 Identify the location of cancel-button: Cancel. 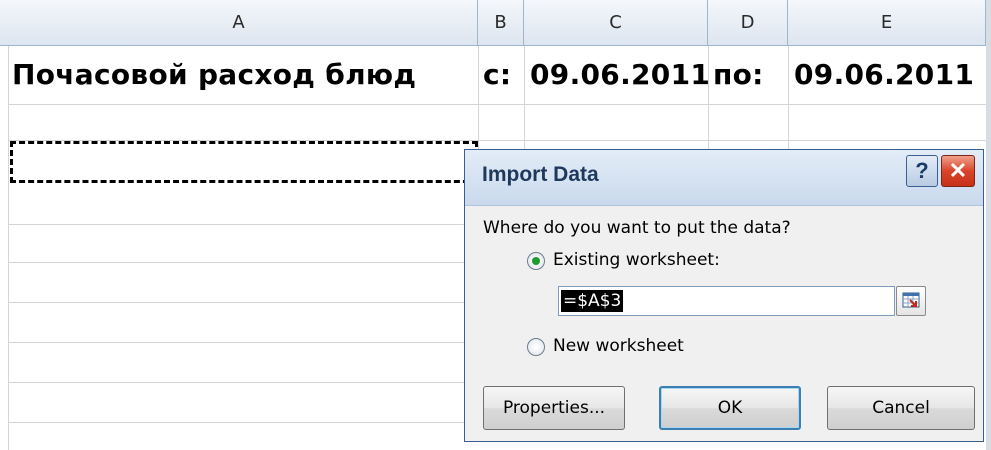
(901, 408).